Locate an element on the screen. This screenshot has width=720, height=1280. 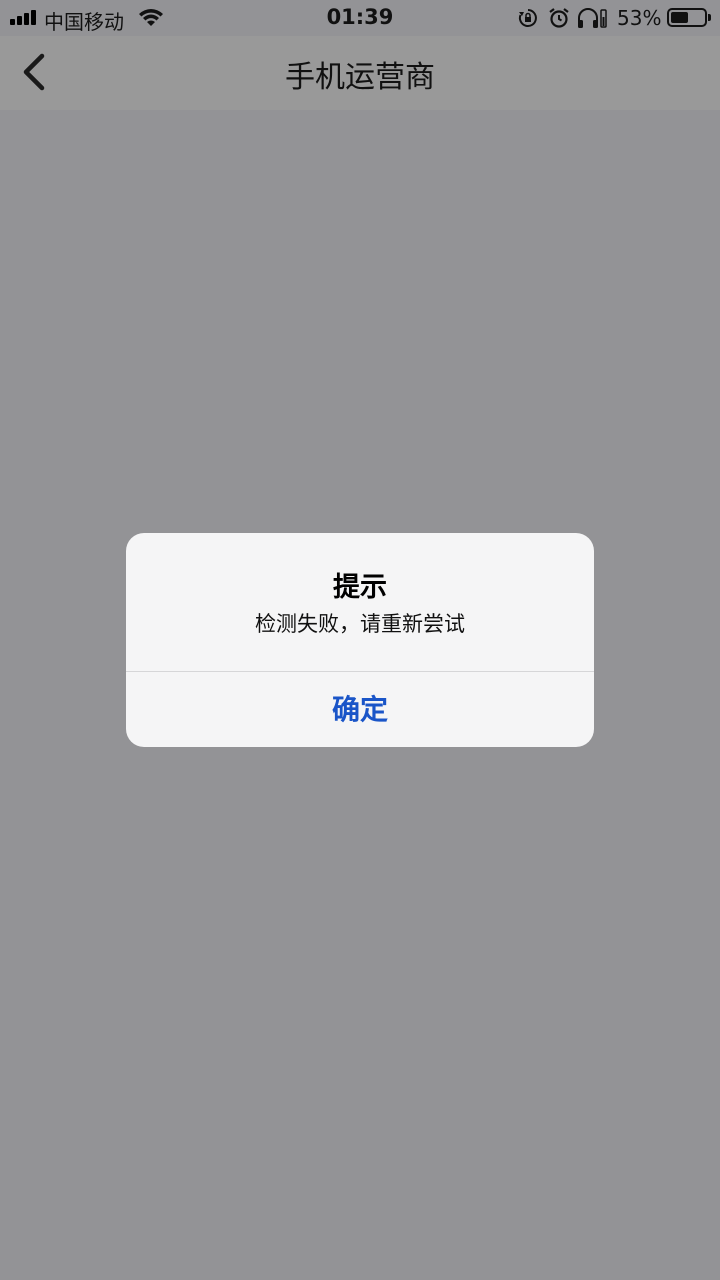
rotation-lock-icon is located at coordinates (527, 18).